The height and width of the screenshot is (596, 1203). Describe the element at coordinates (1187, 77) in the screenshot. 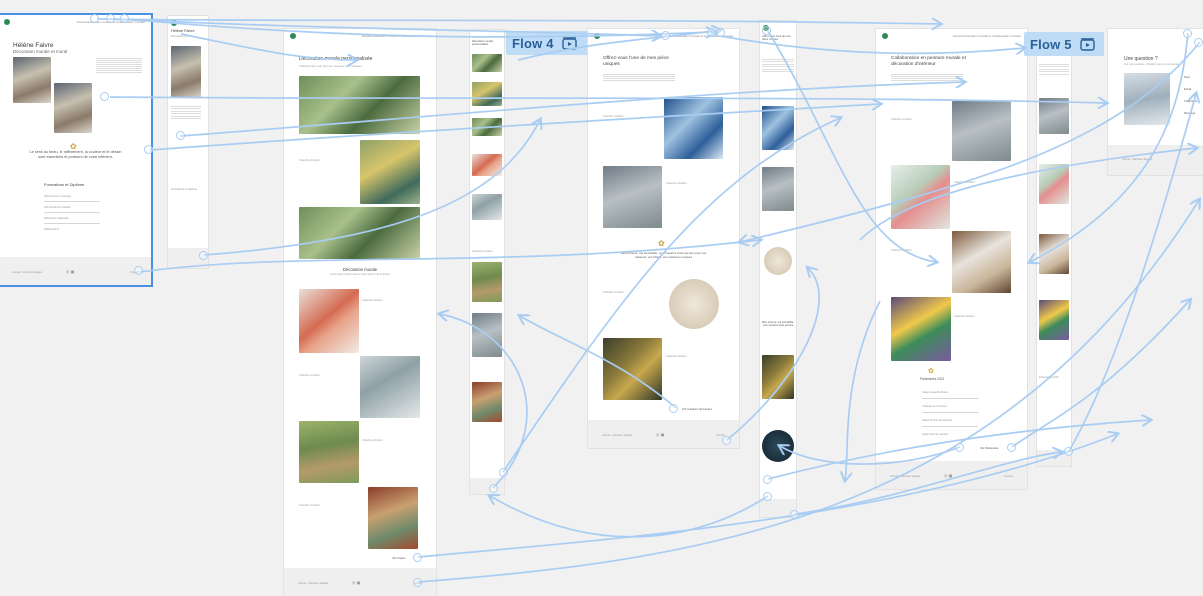

I see `form-field-name: Nom` at that location.